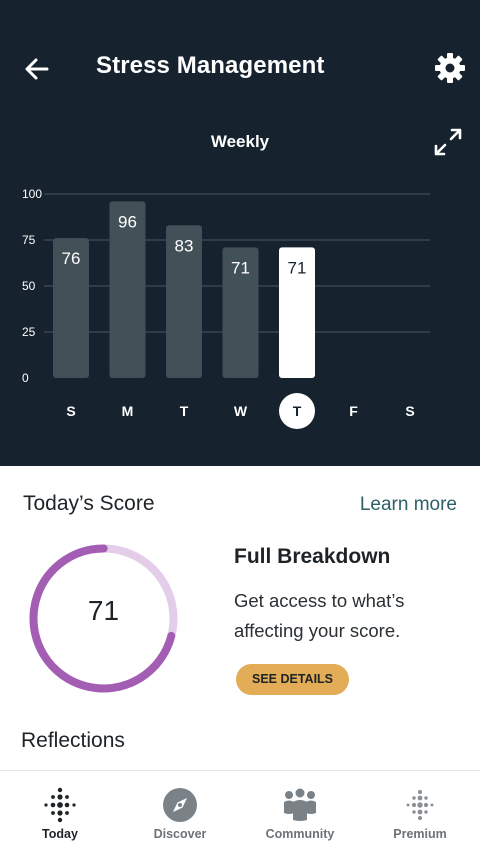 This screenshot has height=853, width=480. I want to click on compass-icon, so click(180, 805).